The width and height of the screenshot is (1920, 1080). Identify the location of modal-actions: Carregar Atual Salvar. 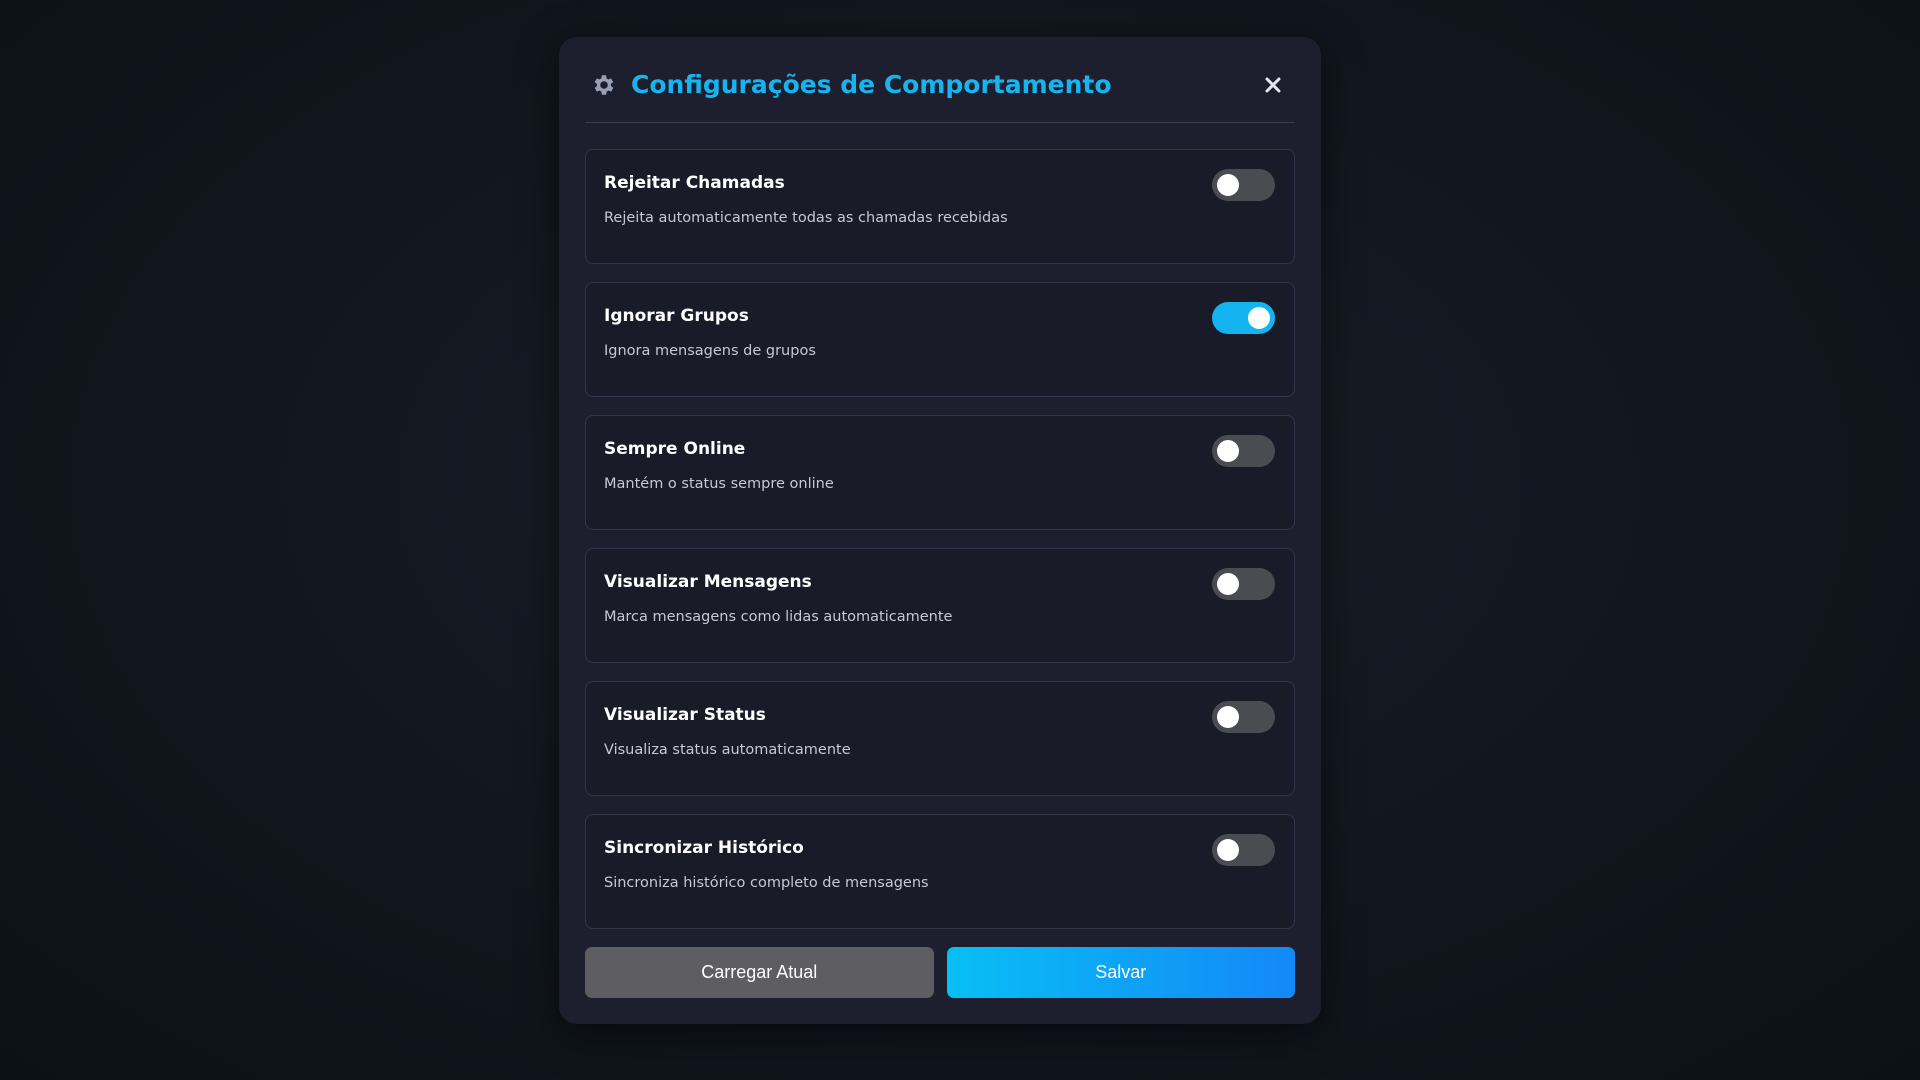
(940, 972).